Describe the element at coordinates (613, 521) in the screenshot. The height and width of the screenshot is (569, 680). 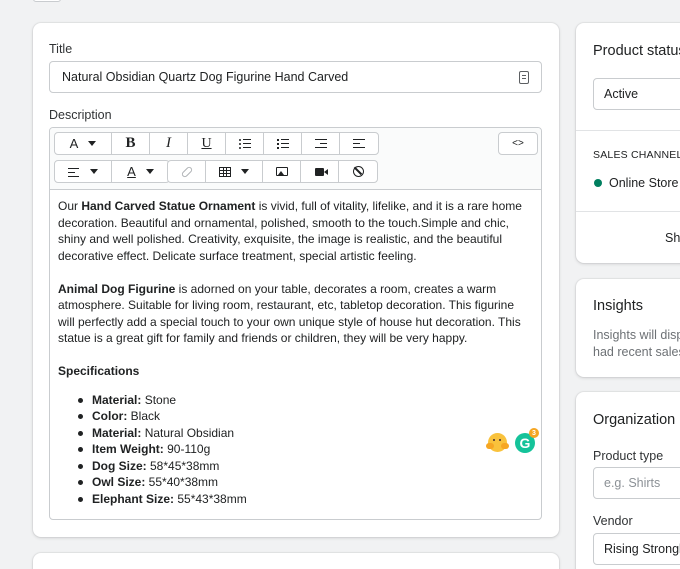
I see `vendor-label: Vendor` at that location.